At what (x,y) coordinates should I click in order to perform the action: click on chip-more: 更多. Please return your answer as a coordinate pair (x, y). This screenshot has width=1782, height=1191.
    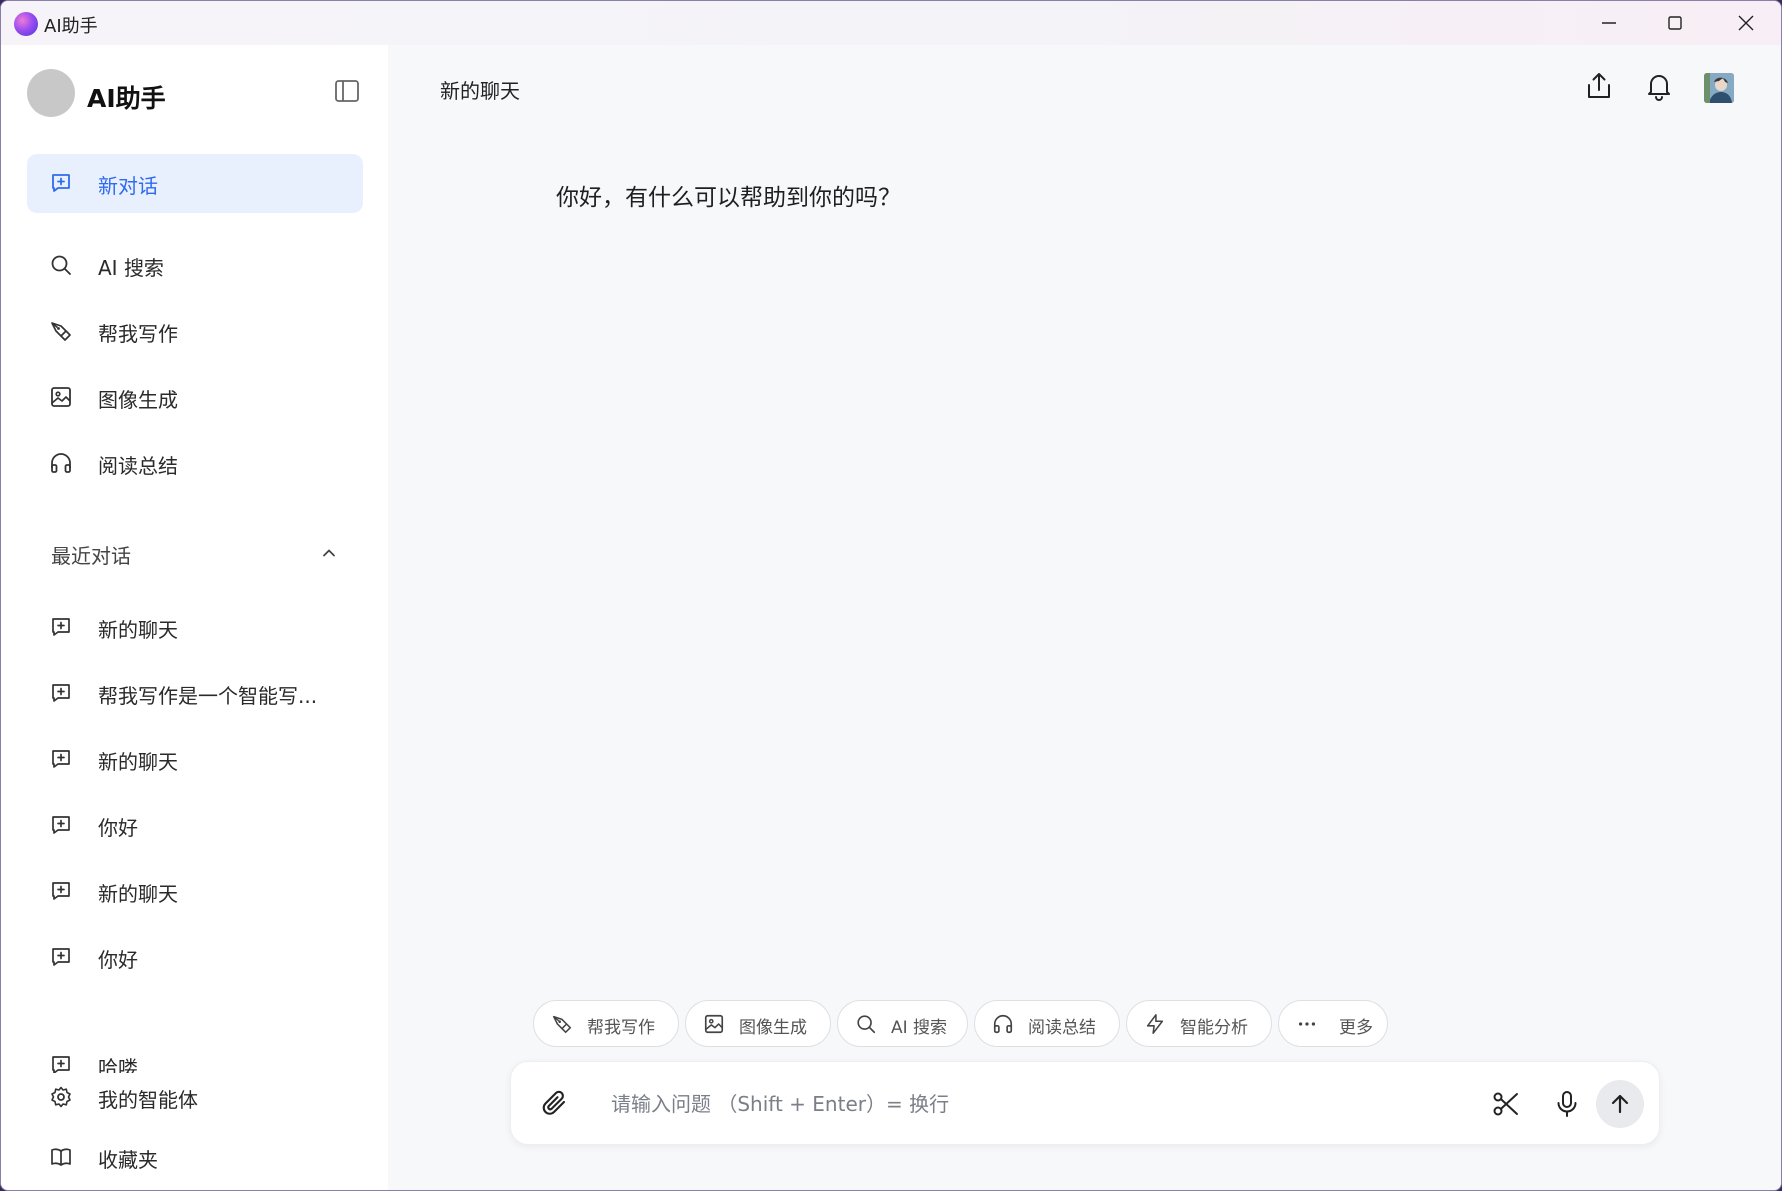
    Looking at the image, I should click on (1333, 1023).